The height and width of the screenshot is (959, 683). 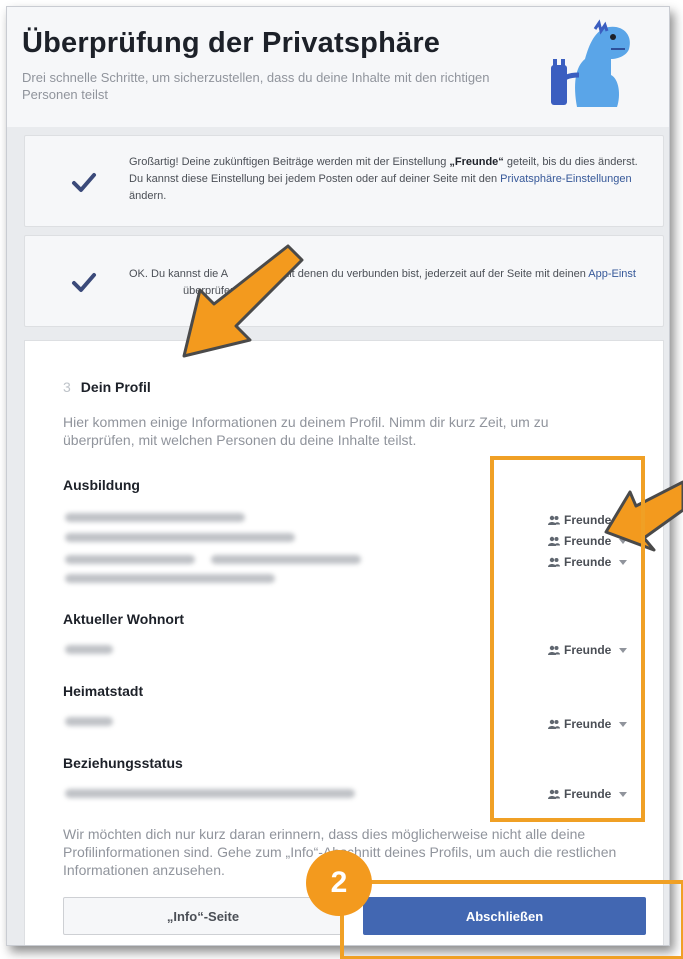 What do you see at coordinates (101, 485) in the screenshot?
I see `section-education-label: Ausbildung` at bounding box center [101, 485].